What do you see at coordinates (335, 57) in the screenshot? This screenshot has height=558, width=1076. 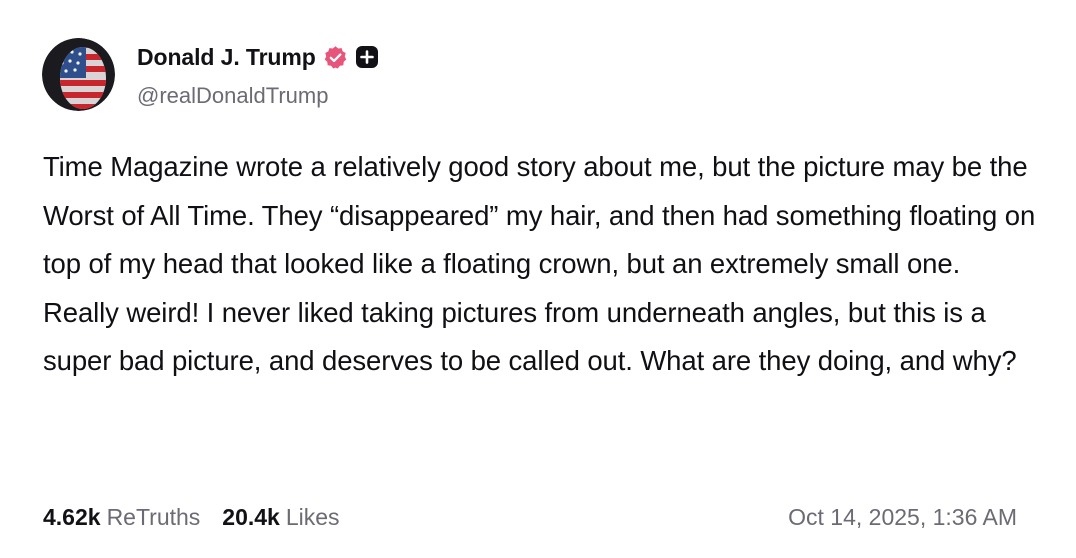 I see `verified-badge-icon` at bounding box center [335, 57].